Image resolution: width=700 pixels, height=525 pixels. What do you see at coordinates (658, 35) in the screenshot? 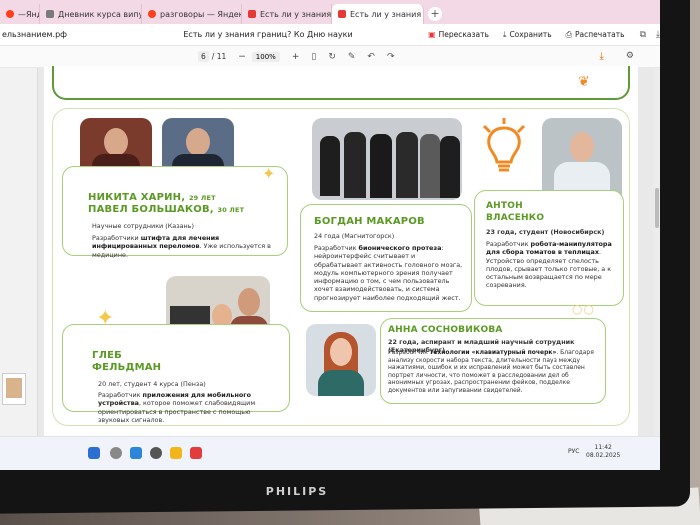
I see `download-tray-icon: ⤓` at bounding box center [658, 35].